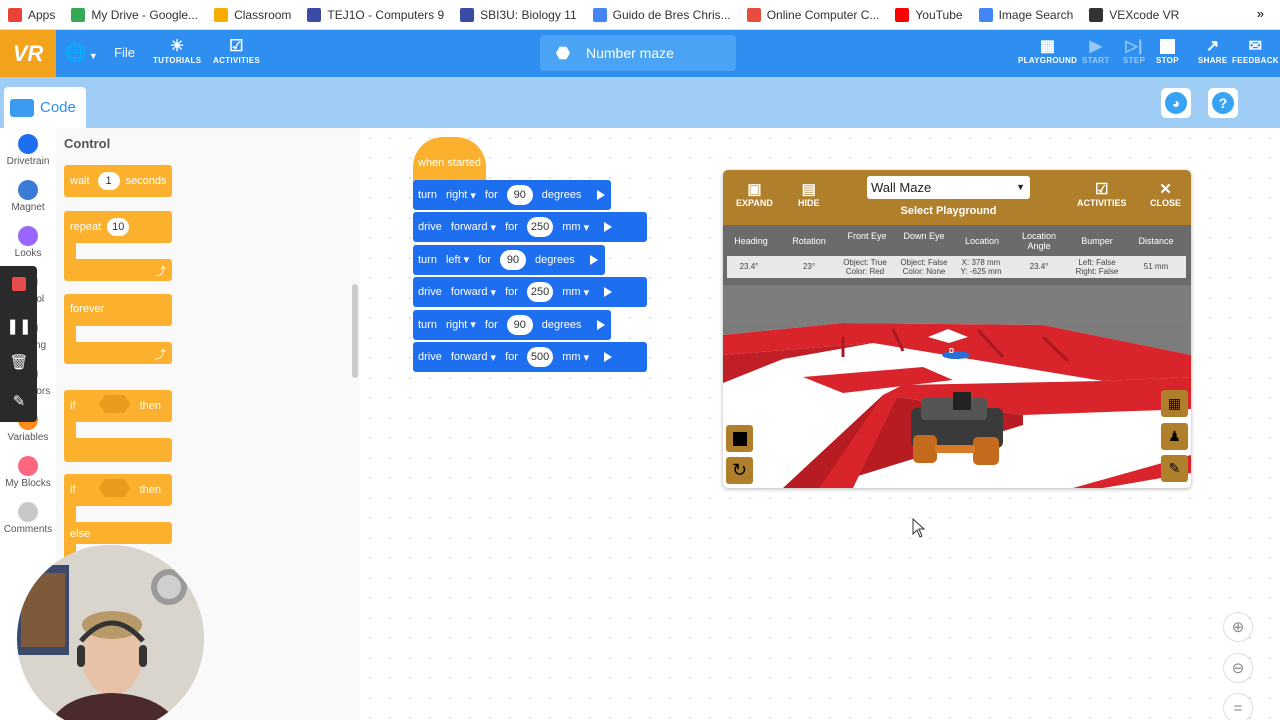  What do you see at coordinates (22, 107) in the screenshot?
I see `code-icon` at bounding box center [22, 107].